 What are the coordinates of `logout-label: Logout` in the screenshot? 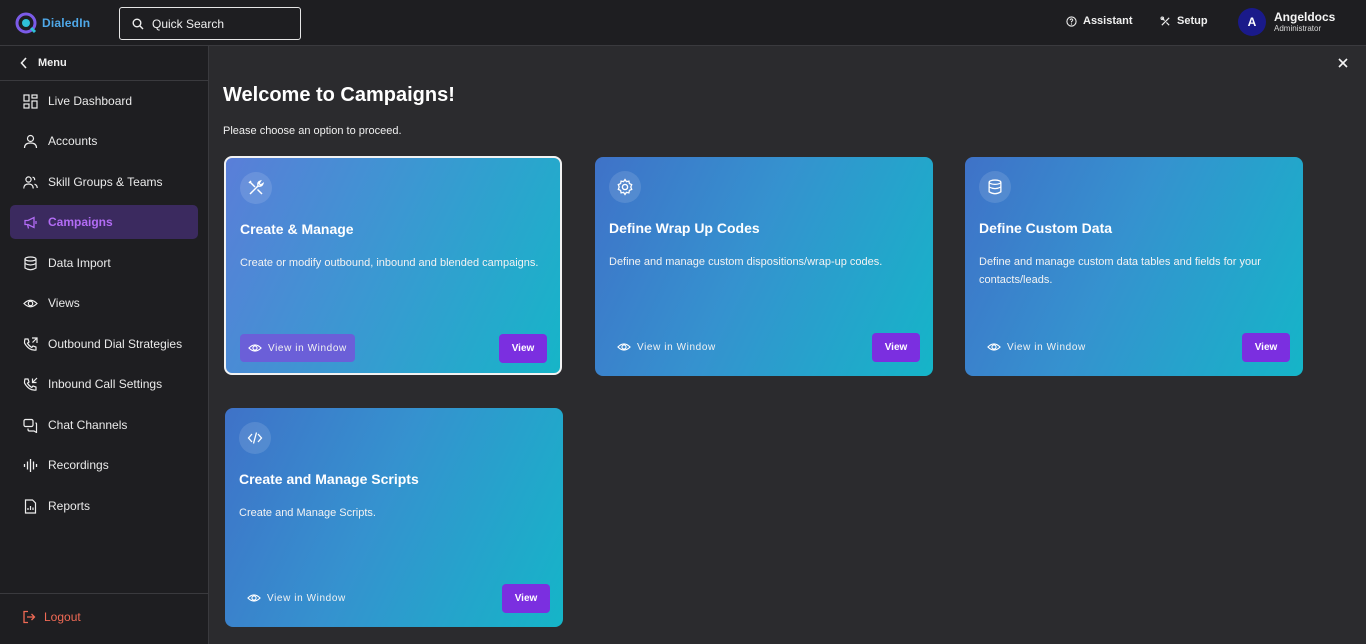 It's located at (62, 617).